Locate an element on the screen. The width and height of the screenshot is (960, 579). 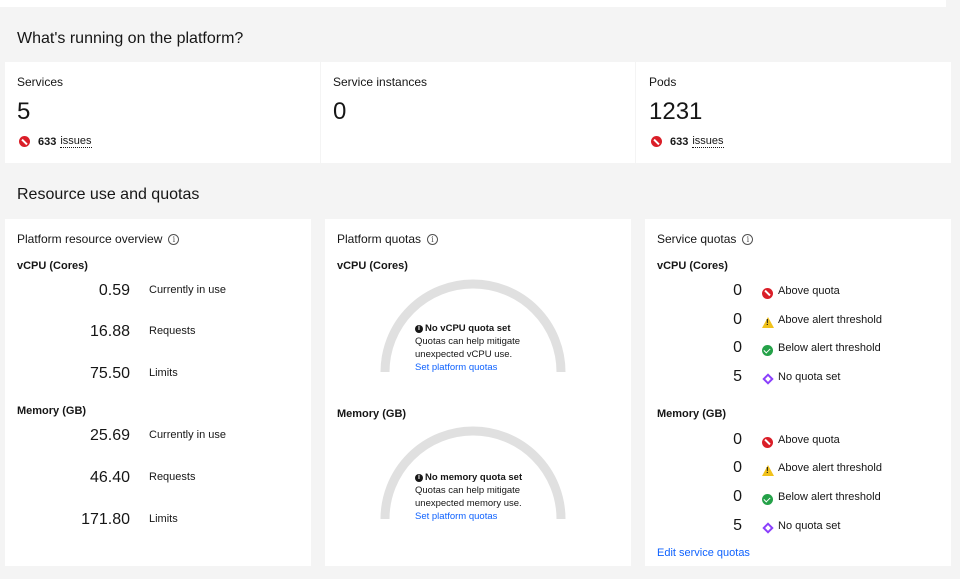
overview-memory-heading: Memory (GB) is located at coordinates (52, 411).